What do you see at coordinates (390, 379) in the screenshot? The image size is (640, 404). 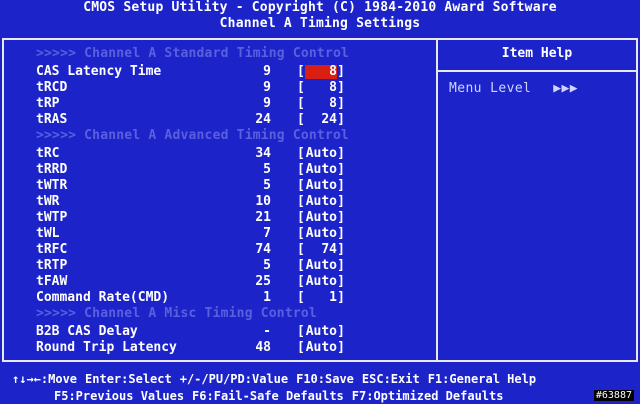 I see `key-exit: ESC:Exit` at bounding box center [390, 379].